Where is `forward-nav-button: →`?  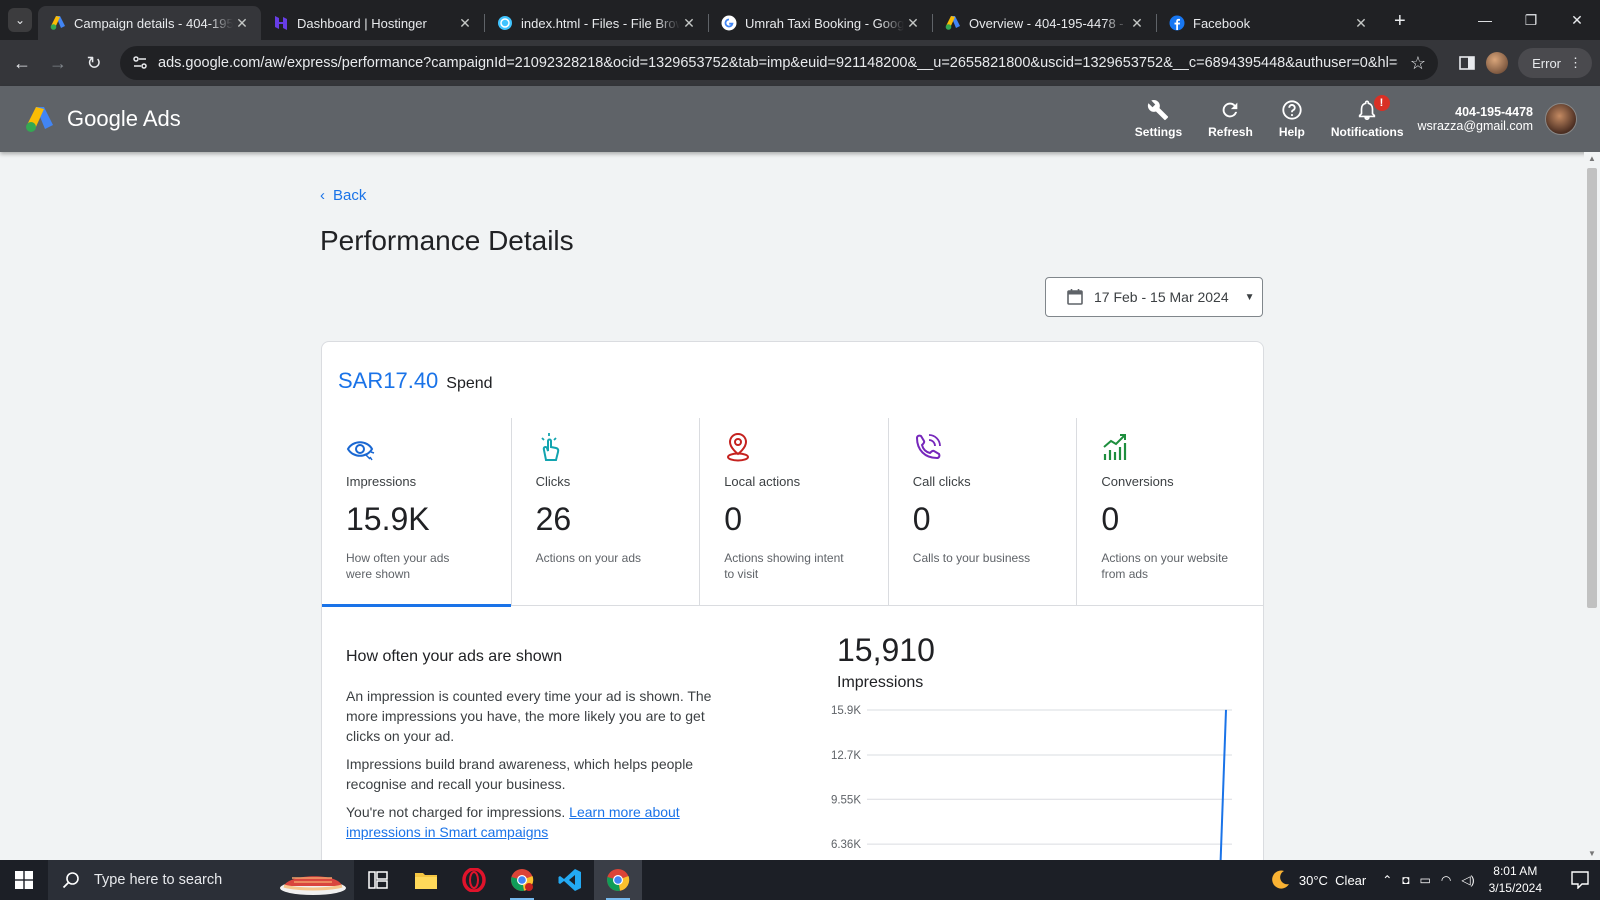 forward-nav-button: → is located at coordinates (58, 63).